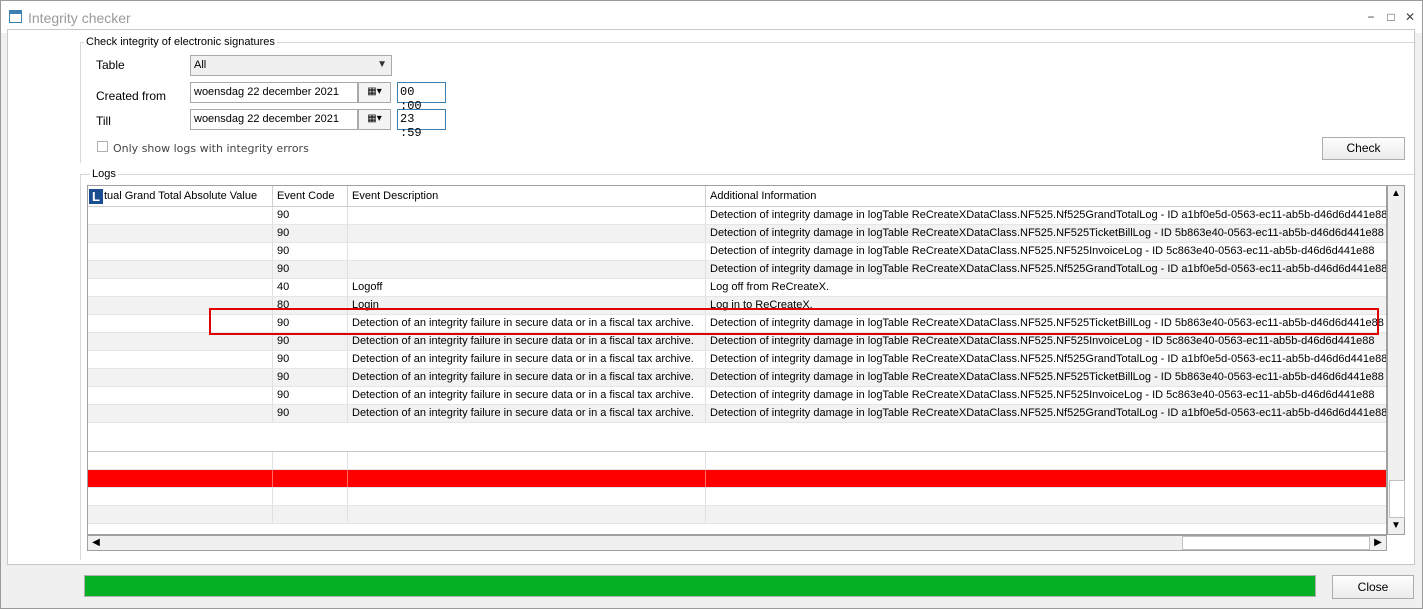  What do you see at coordinates (374, 92) in the screenshot?
I see `created-from-calendar-button: ▦▾` at bounding box center [374, 92].